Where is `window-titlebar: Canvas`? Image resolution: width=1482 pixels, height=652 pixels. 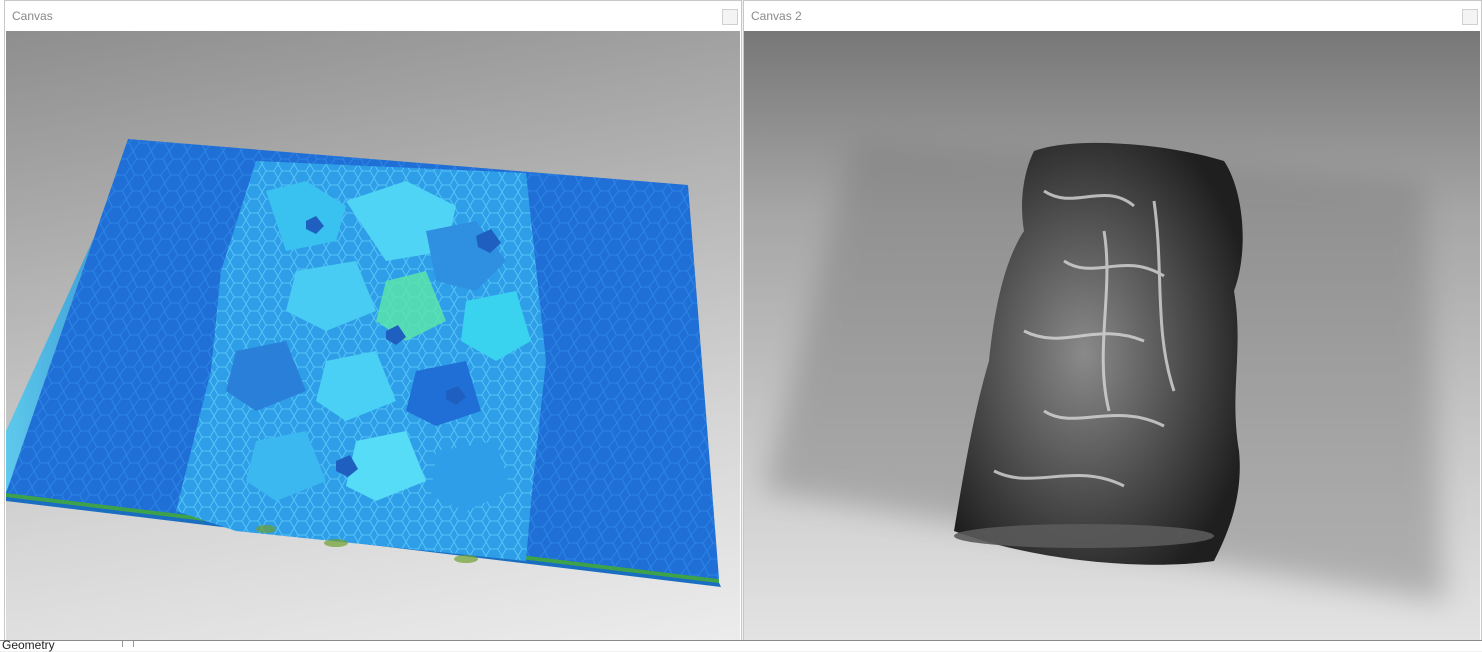
window-titlebar: Canvas is located at coordinates (373, 16).